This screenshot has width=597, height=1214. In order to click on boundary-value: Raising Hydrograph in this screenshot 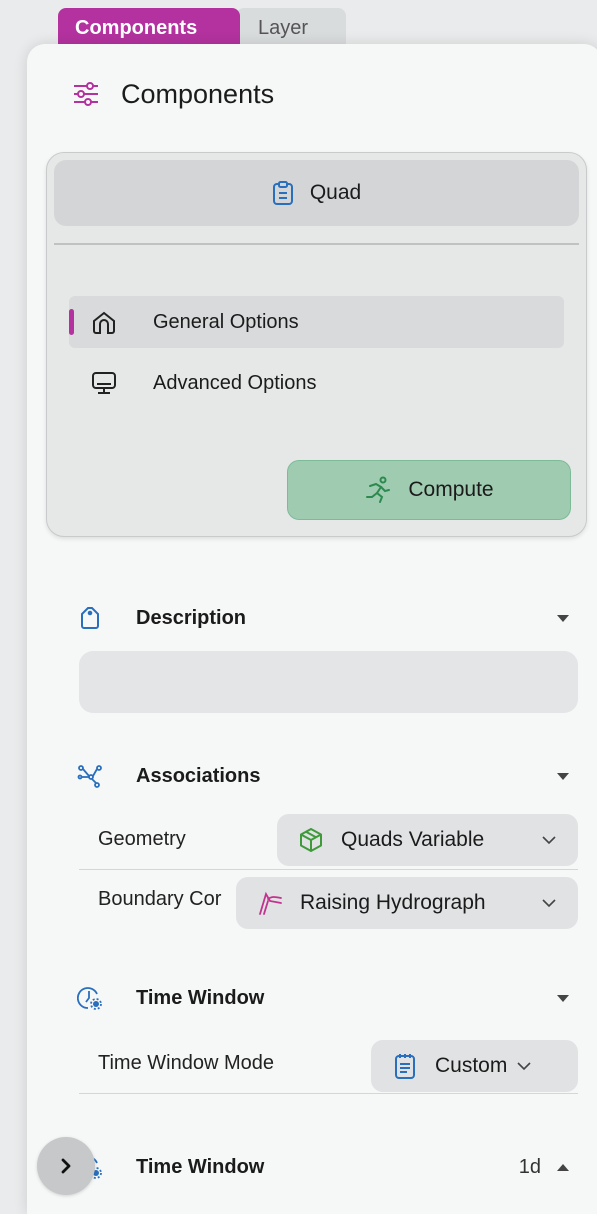, I will do `click(393, 902)`.